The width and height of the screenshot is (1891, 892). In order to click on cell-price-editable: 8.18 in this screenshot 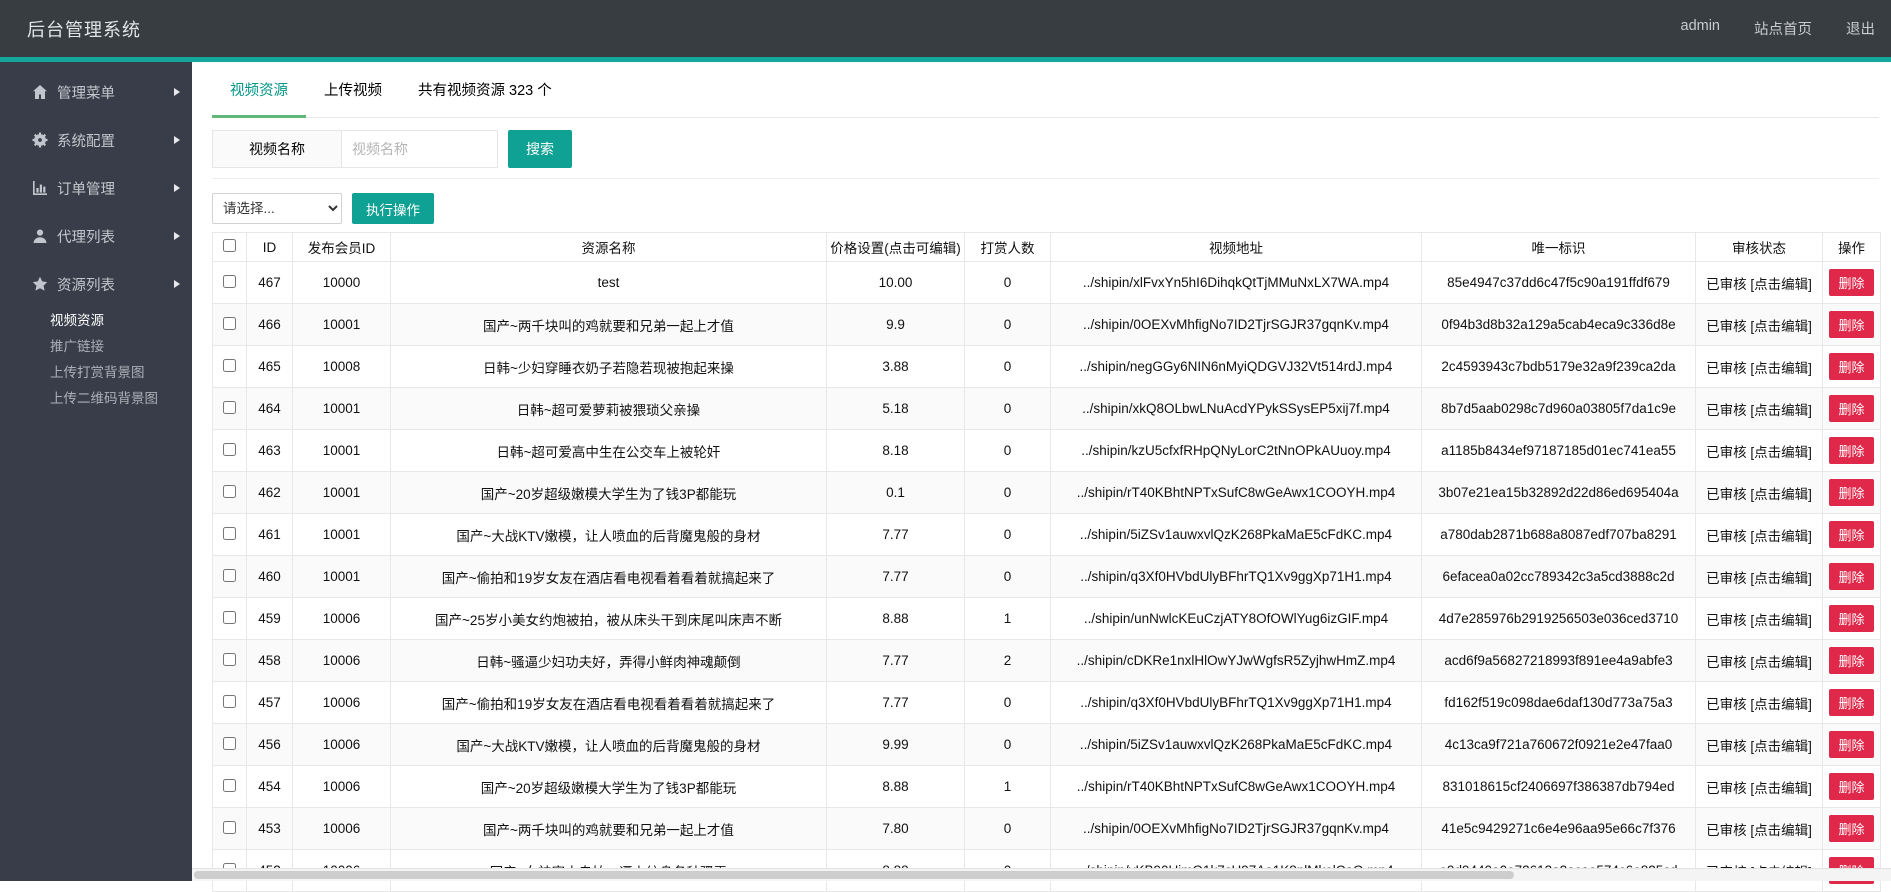, I will do `click(896, 451)`.